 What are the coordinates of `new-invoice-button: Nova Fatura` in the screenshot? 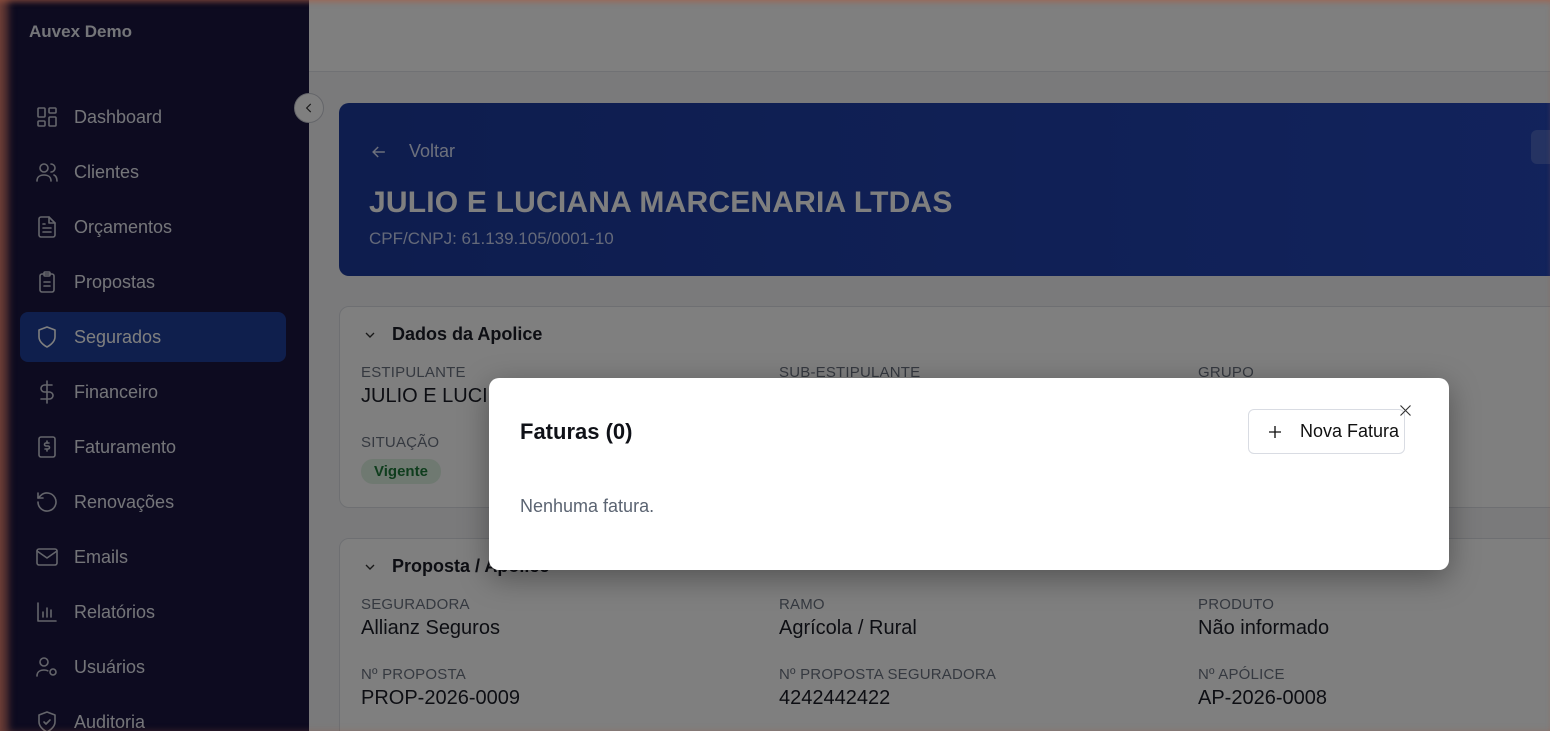 It's located at (1326, 431).